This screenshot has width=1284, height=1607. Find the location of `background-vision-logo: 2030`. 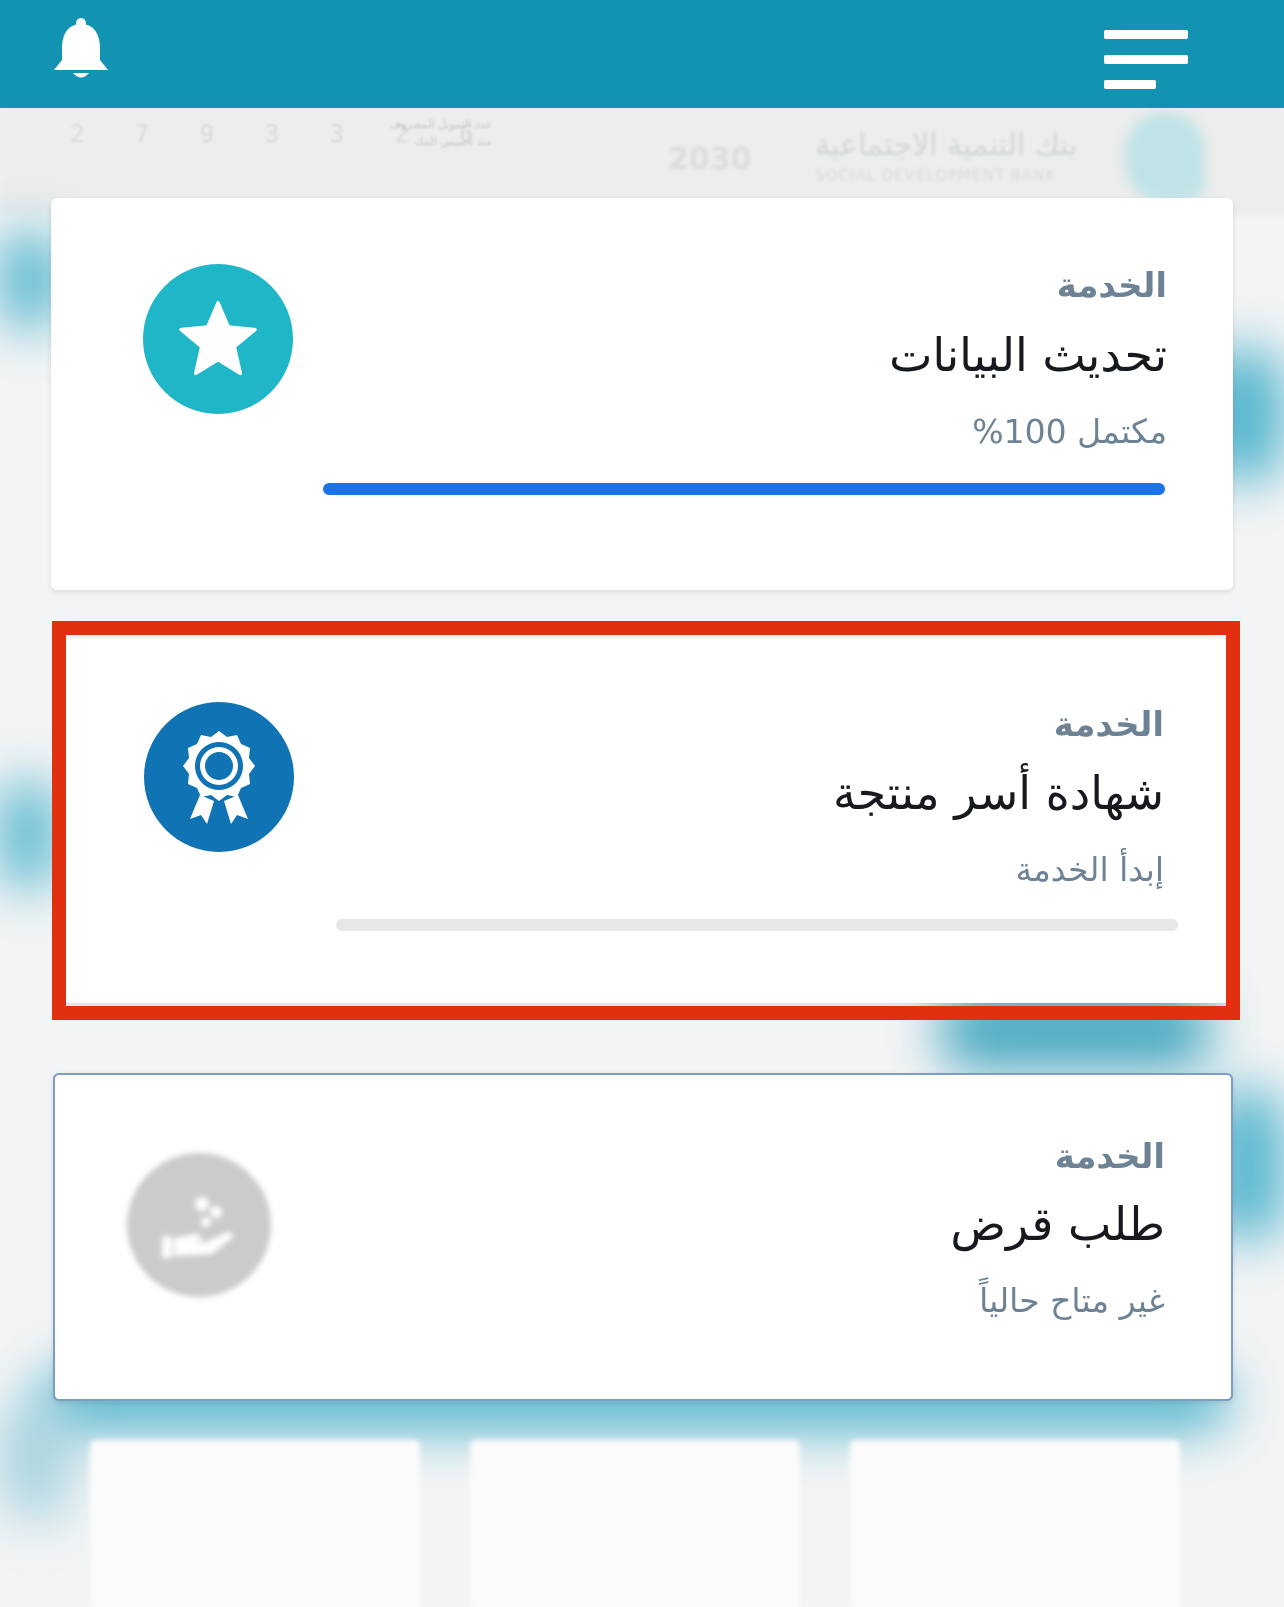

background-vision-logo: 2030 is located at coordinates (710, 159).